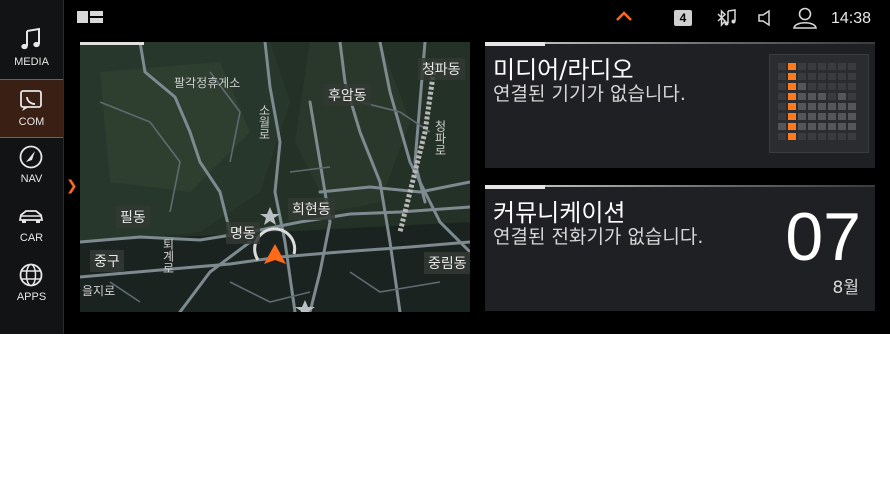  Describe the element at coordinates (31, 179) in the screenshot. I see `sidebar-item-label: NAV` at that location.